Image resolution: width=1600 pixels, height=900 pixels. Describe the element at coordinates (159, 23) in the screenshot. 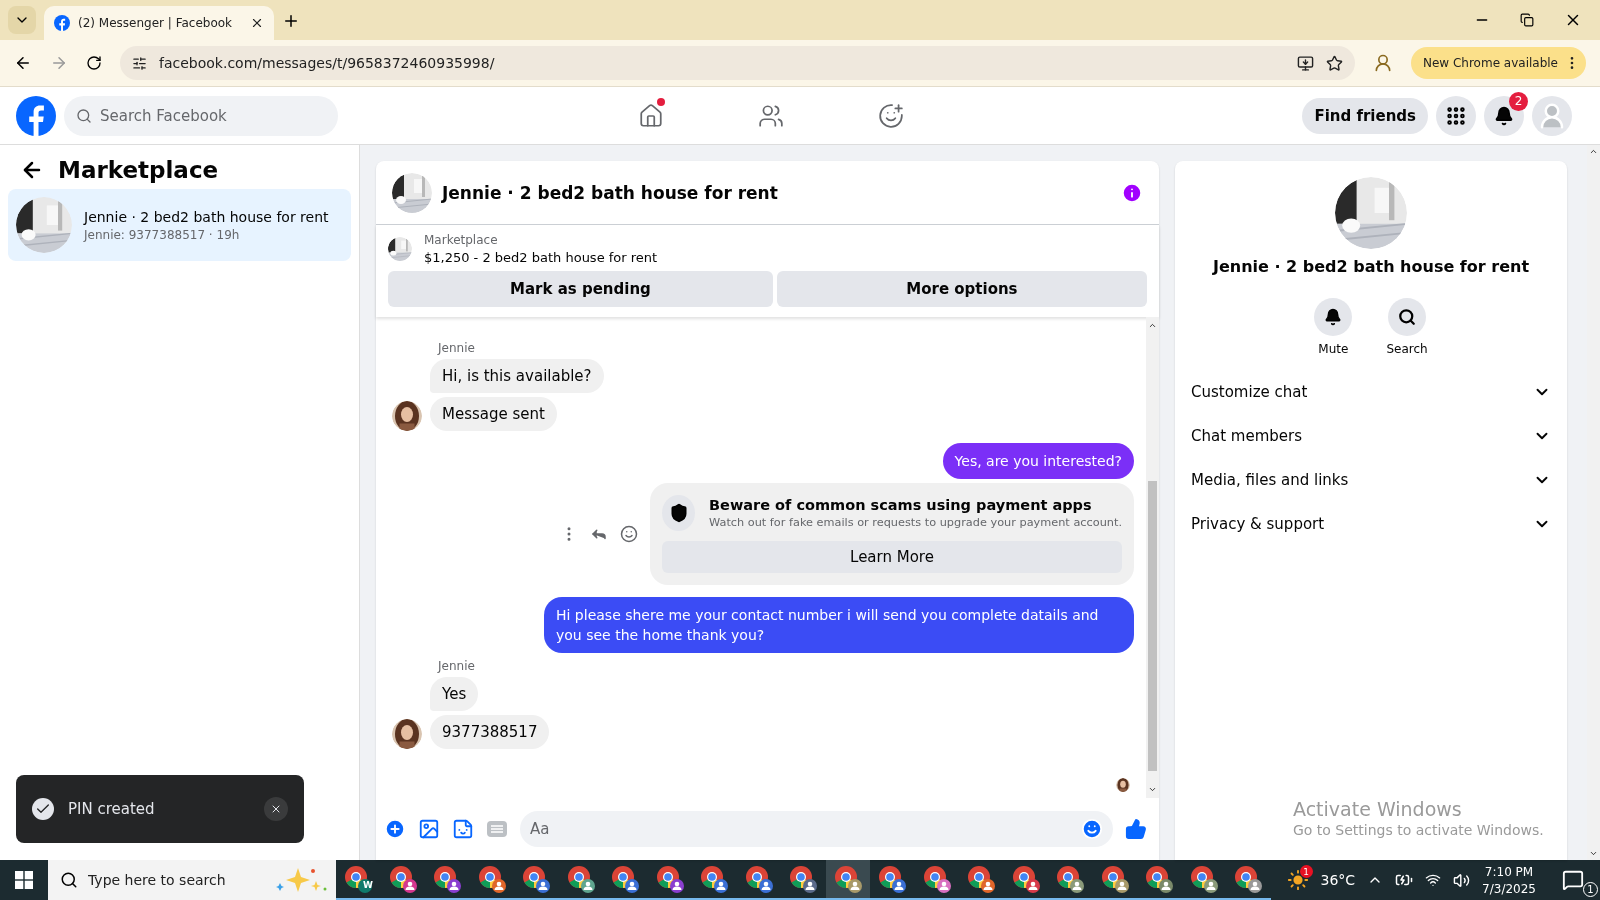

I see `browser-tab: (2) Messenger | Facebook` at that location.